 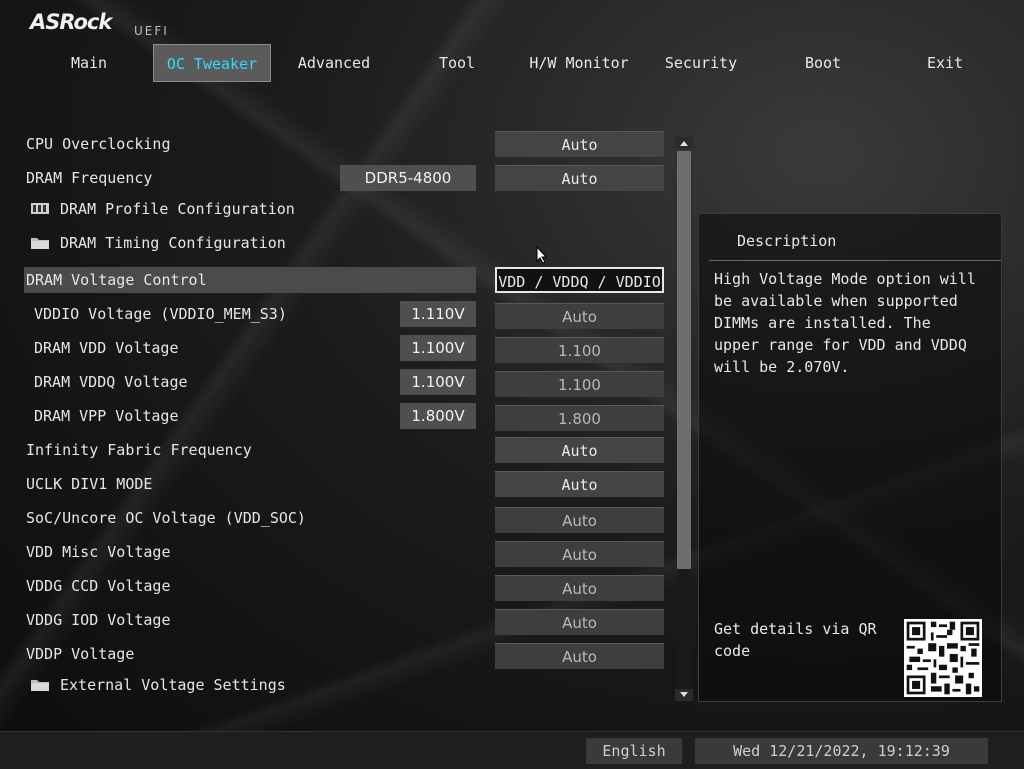 What do you see at coordinates (212, 63) in the screenshot?
I see `tab-oc-tweaker: OC Tweaker` at bounding box center [212, 63].